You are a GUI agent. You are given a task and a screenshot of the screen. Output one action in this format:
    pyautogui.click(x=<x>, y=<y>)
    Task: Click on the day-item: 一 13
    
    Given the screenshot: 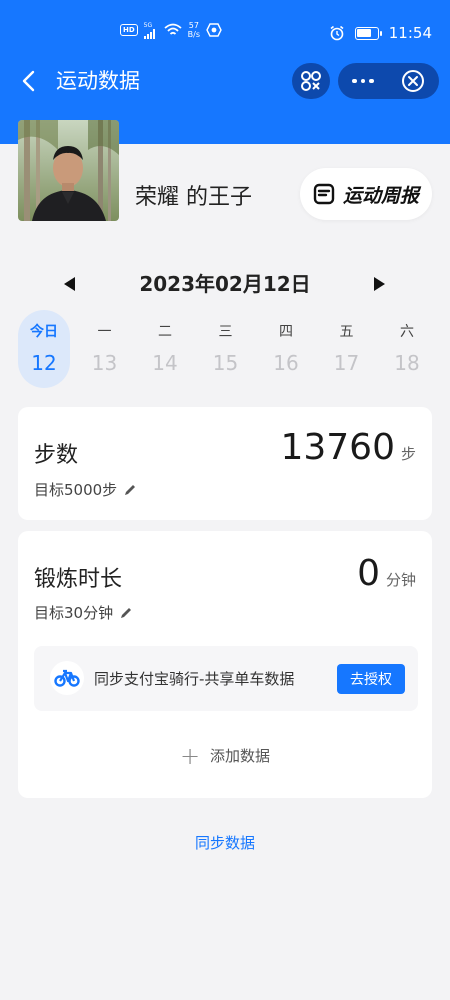 What is the action you would take?
    pyautogui.click(x=105, y=349)
    